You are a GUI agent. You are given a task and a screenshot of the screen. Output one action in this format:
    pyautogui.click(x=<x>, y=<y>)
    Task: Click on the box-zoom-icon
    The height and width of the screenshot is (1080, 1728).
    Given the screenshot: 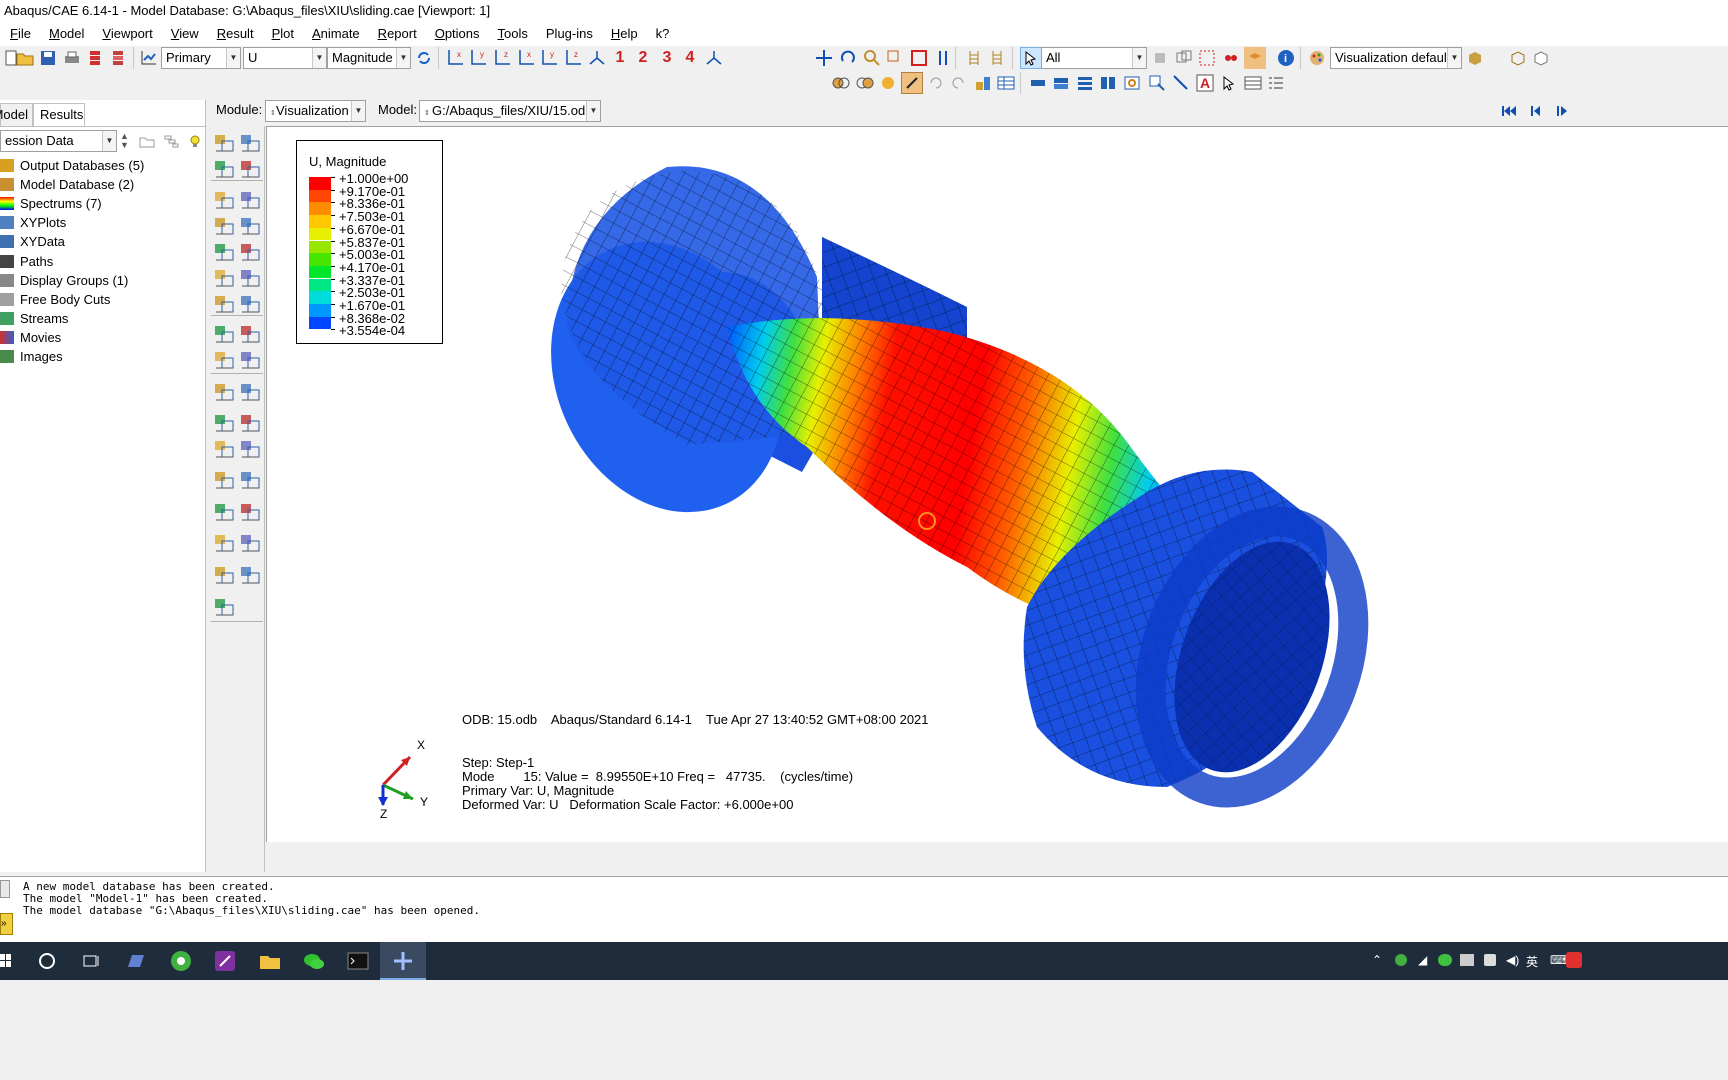 What is the action you would take?
    pyautogui.click(x=895, y=58)
    